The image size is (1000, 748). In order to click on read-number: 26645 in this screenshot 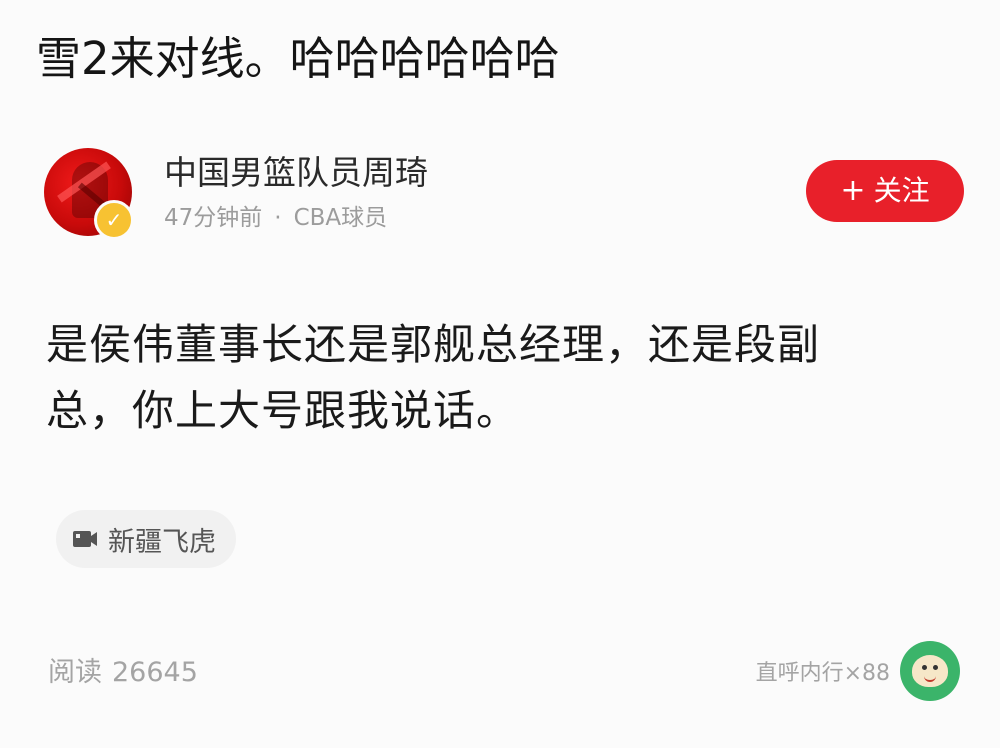, I will do `click(155, 672)`.